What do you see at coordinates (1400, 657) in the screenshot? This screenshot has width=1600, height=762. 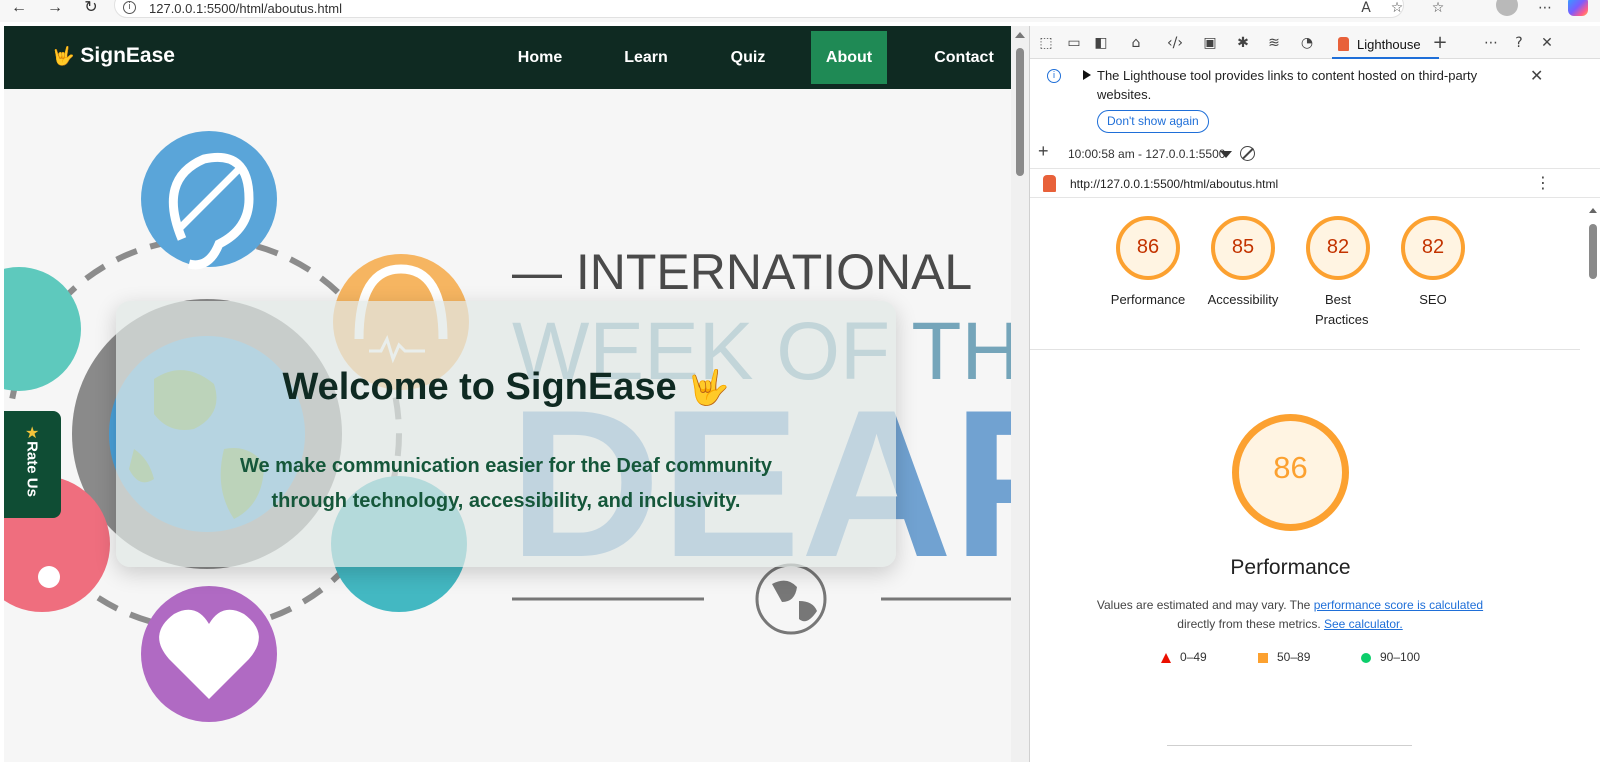 I see `legend-range: 90–100` at bounding box center [1400, 657].